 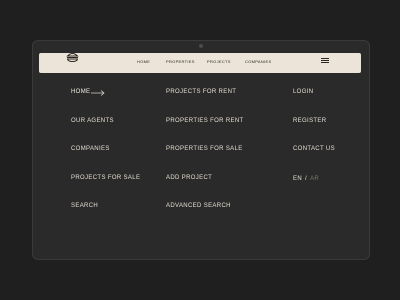 What do you see at coordinates (80, 92) in the screenshot?
I see `menu-item-home: HOME` at bounding box center [80, 92].